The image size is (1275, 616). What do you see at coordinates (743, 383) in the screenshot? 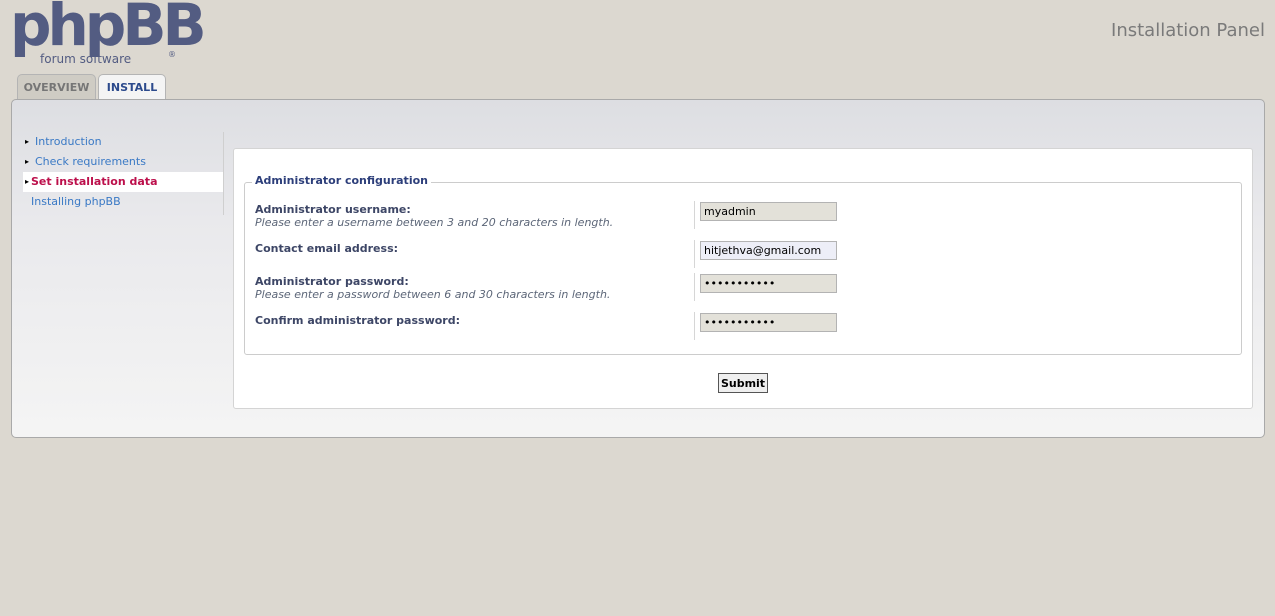
I see `submit-button: Submit` at bounding box center [743, 383].